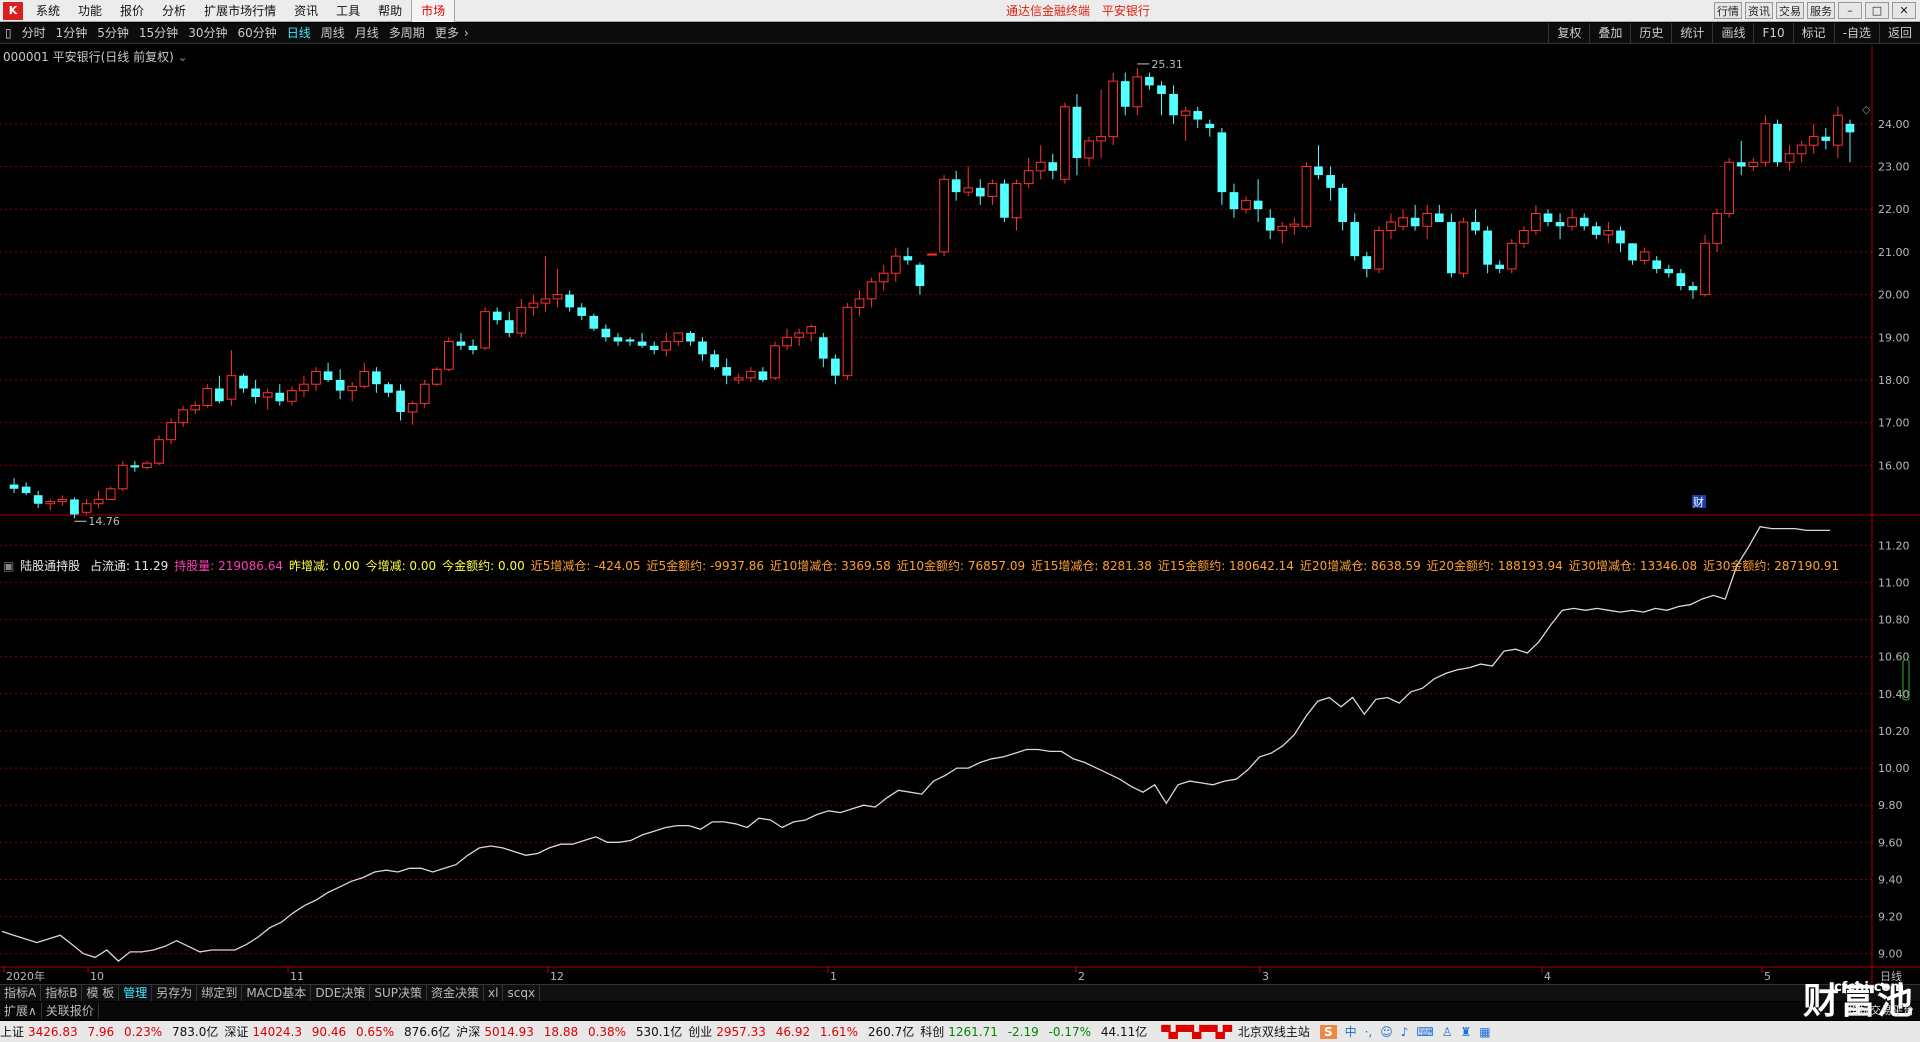 Image resolution: width=1920 pixels, height=1042 pixels. What do you see at coordinates (1466, 1032) in the screenshot?
I see `skin-icon: ♜` at bounding box center [1466, 1032].